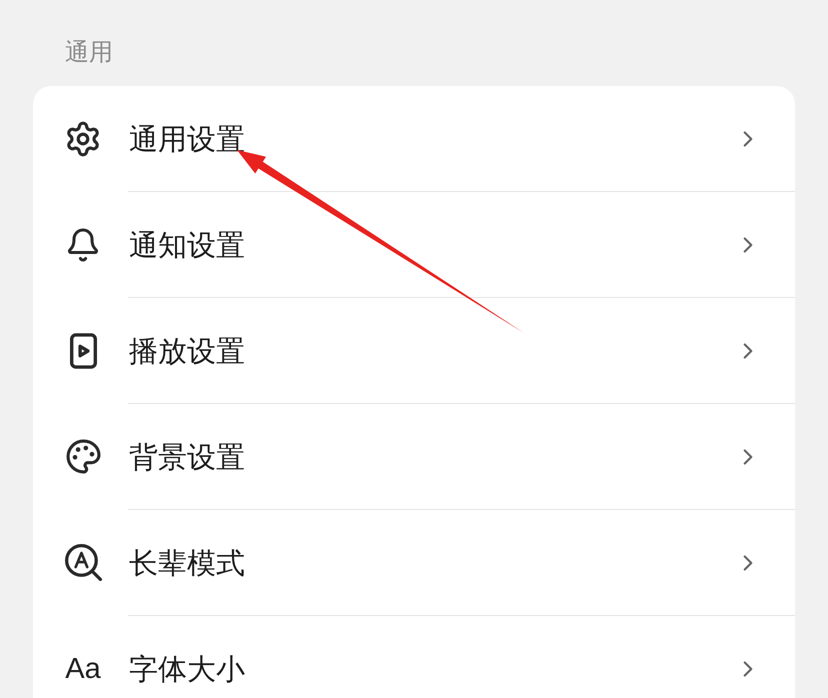 Image resolution: width=828 pixels, height=698 pixels. Describe the element at coordinates (89, 52) in the screenshot. I see `section-title: 通用` at that location.